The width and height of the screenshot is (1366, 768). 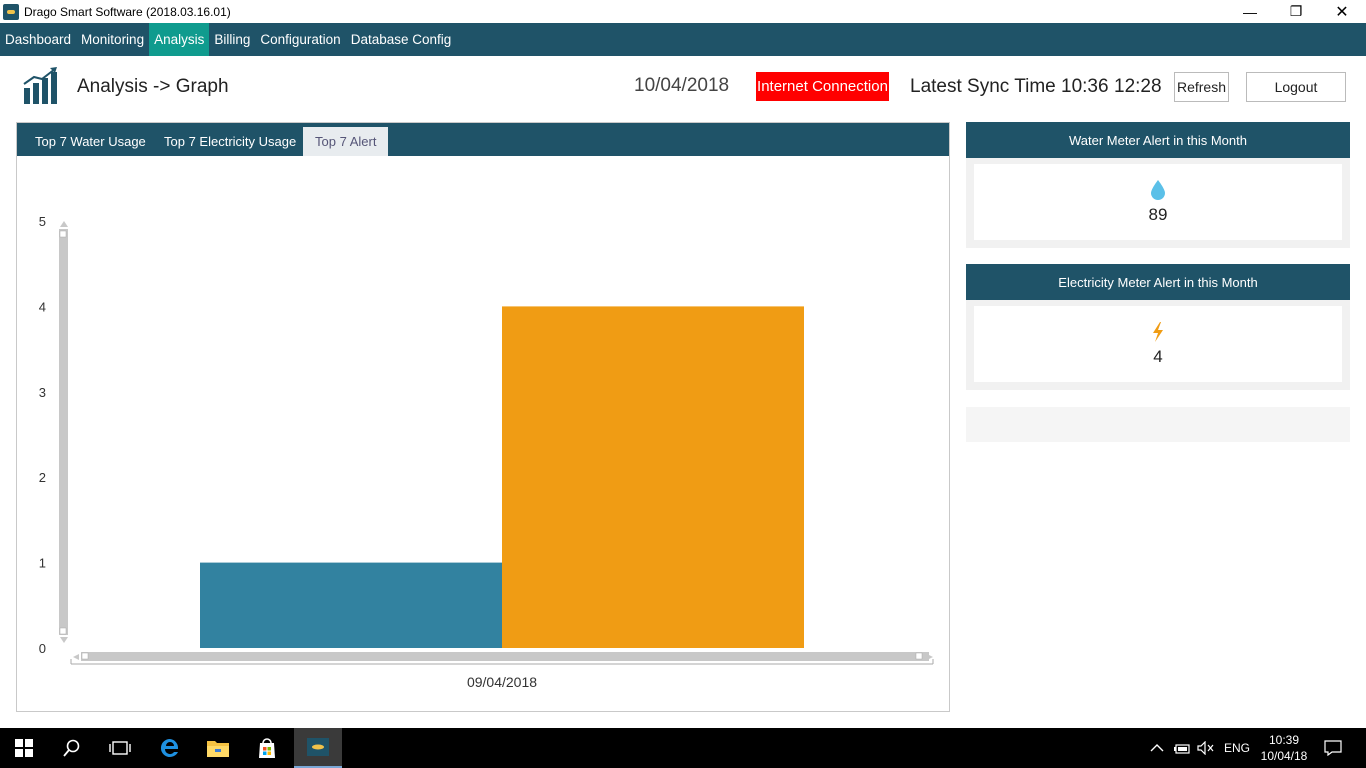 I want to click on tab-top-7-electricity-usage: Top 7 Electricity Usage, so click(x=230, y=141).